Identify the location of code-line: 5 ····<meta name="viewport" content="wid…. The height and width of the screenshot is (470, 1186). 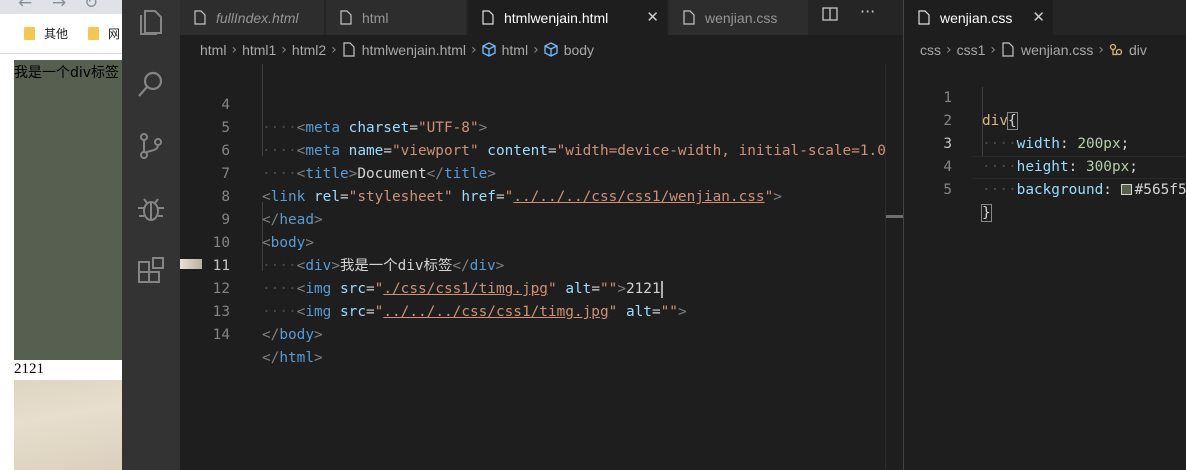
(532, 126).